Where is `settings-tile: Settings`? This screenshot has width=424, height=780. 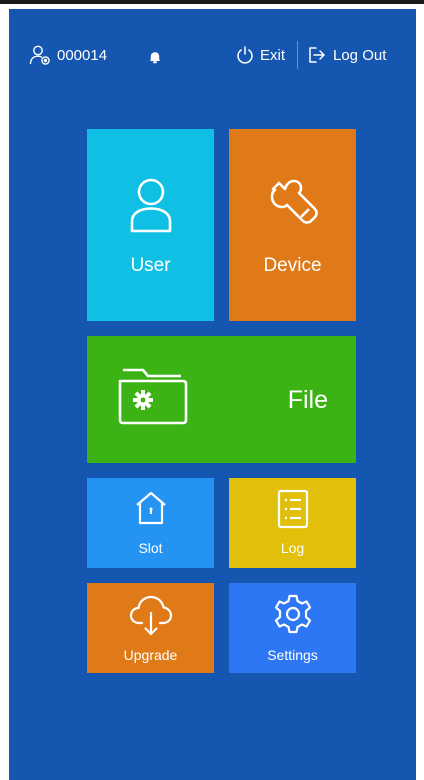 settings-tile: Settings is located at coordinates (292, 628).